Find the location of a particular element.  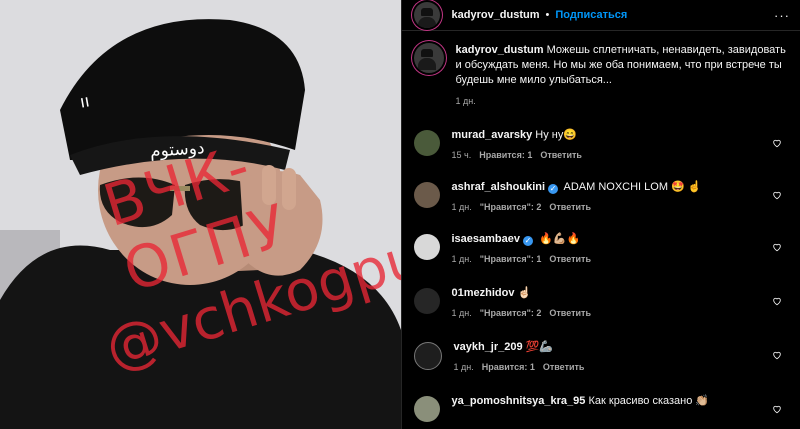

comment-username: ya_pomoshnitsya_kra_95 is located at coordinates (519, 401).